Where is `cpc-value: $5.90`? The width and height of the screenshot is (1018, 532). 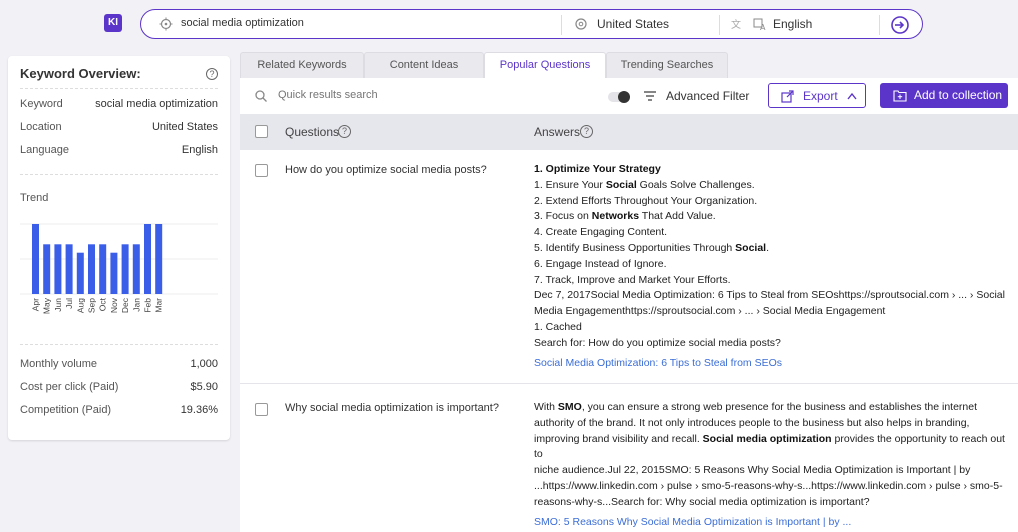
cpc-value: $5.90 is located at coordinates (204, 387).